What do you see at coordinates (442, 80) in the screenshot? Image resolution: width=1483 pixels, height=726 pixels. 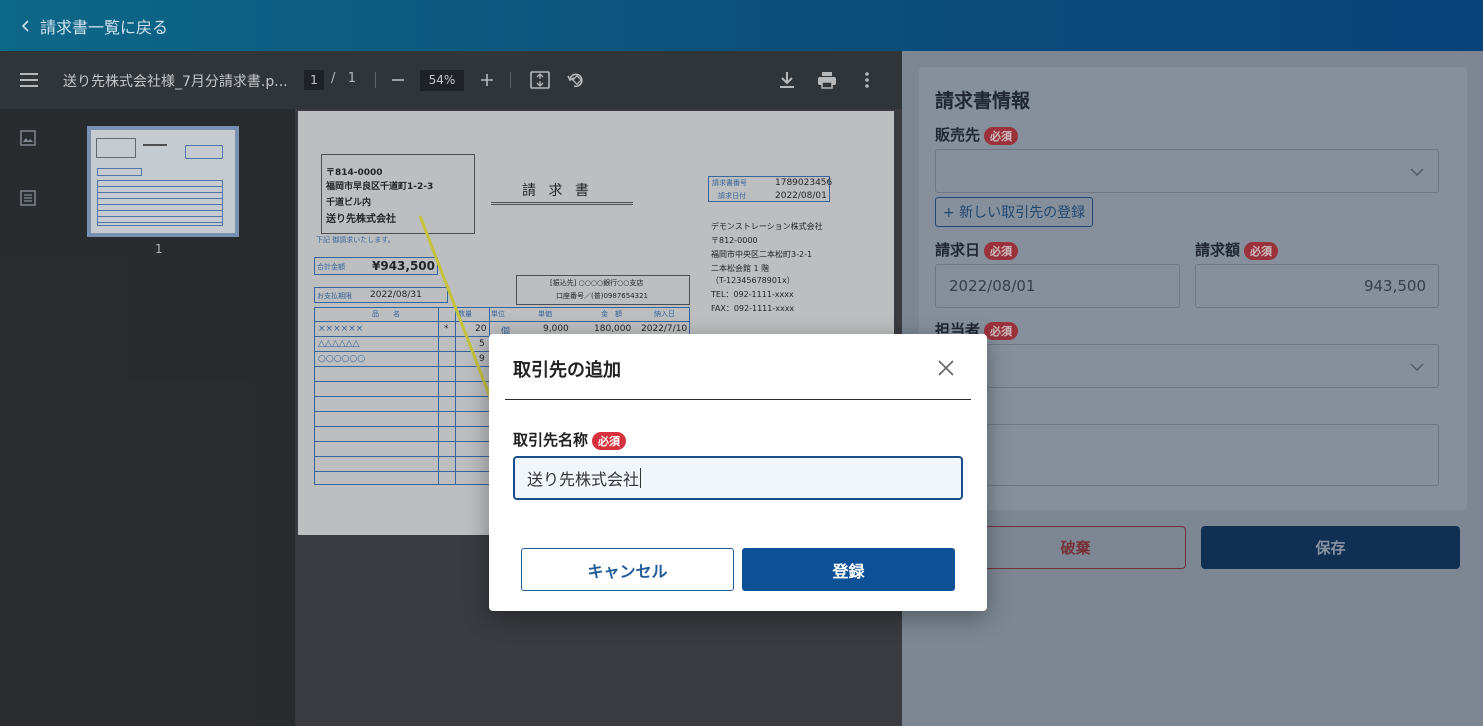 I see `zoom-level: 54%` at bounding box center [442, 80].